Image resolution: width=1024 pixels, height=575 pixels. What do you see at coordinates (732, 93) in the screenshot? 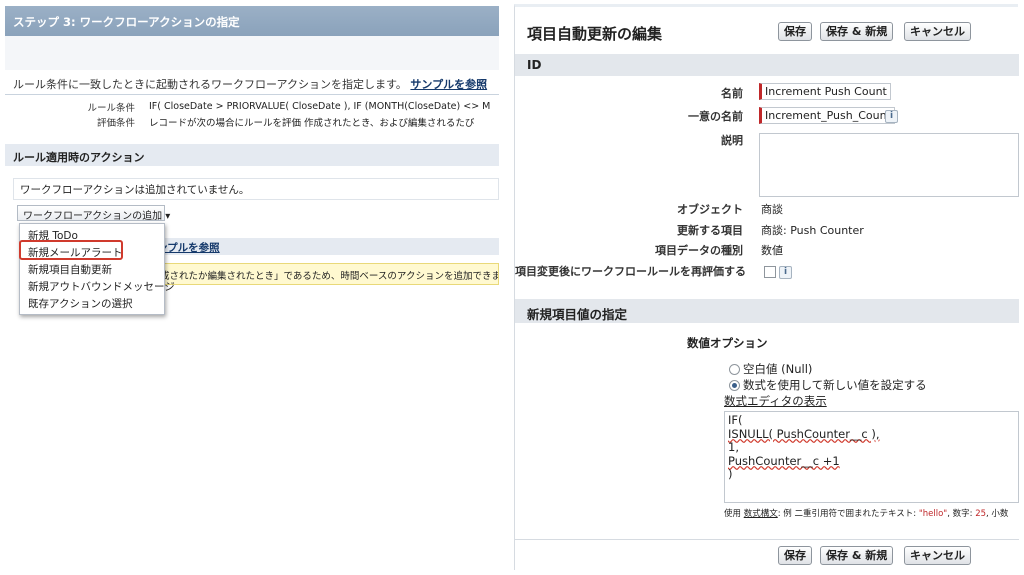
I see `name-label: 名前` at bounding box center [732, 93].